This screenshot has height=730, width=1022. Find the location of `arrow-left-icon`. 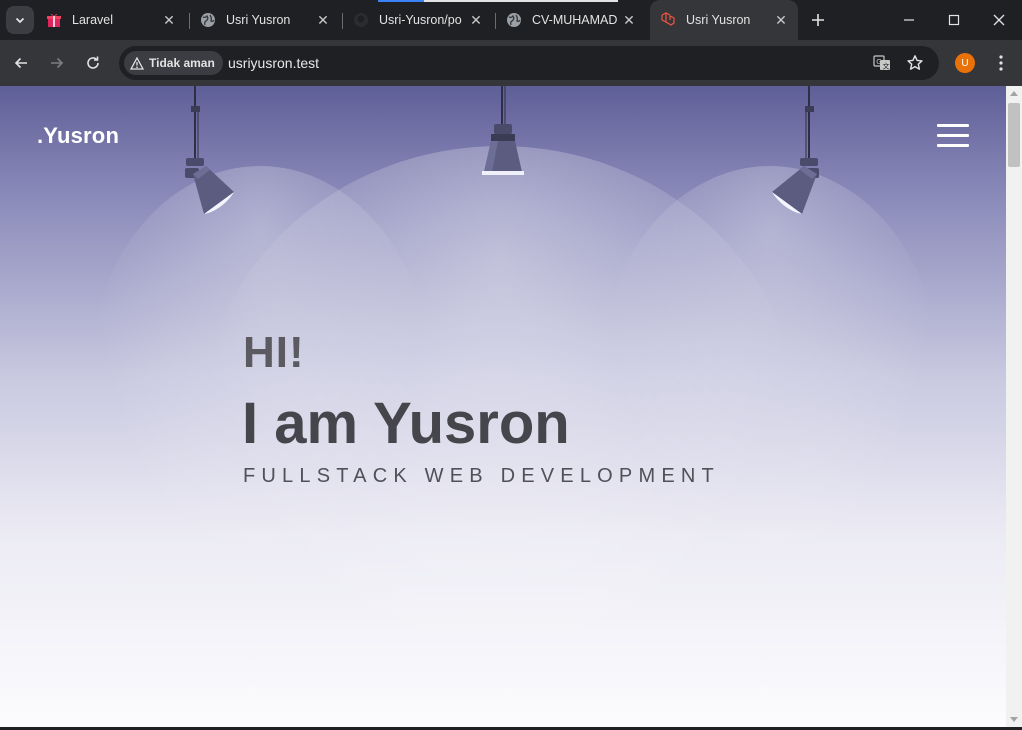

arrow-left-icon is located at coordinates (20, 63).